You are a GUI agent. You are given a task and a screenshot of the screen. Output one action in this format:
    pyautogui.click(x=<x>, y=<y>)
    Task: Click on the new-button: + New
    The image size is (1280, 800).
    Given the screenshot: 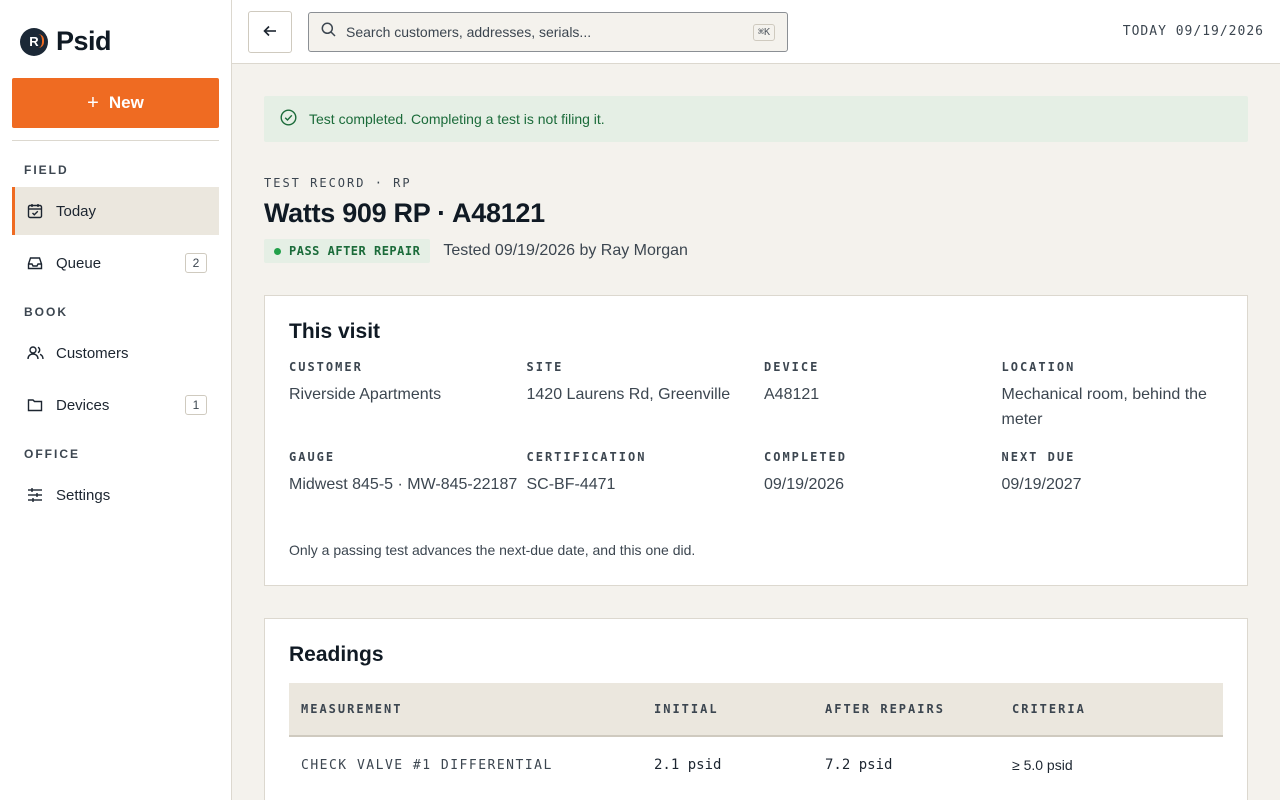 What is the action you would take?
    pyautogui.click(x=115, y=103)
    